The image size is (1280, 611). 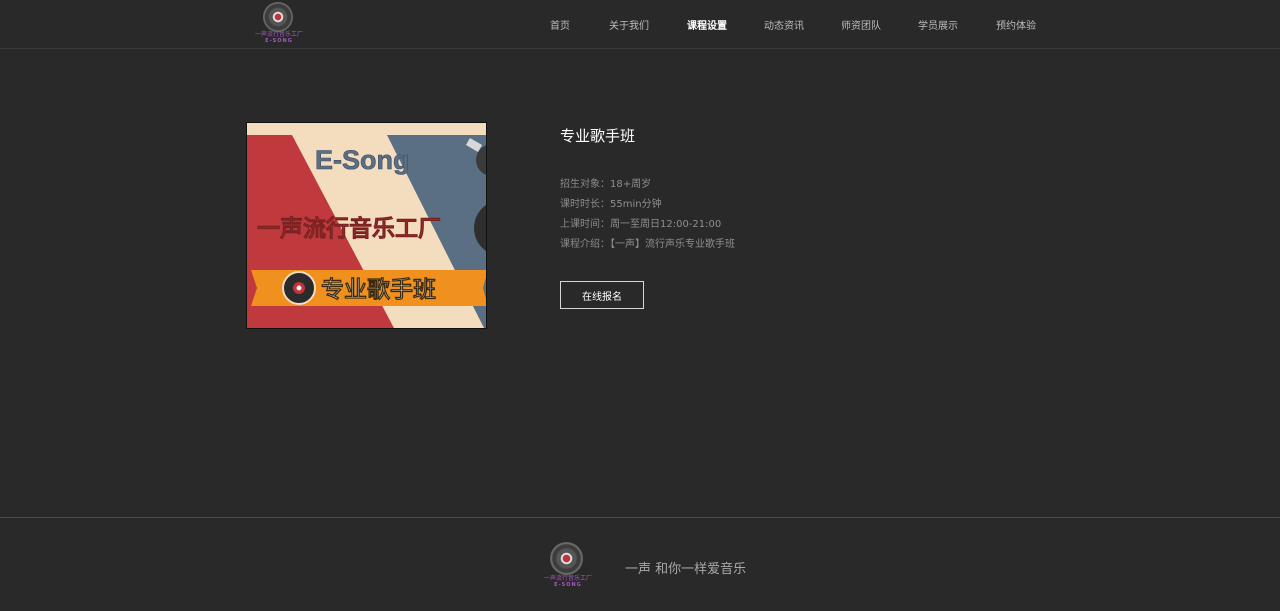 I want to click on logo-text-cn: 一声流行音乐工厂, so click(x=278, y=34).